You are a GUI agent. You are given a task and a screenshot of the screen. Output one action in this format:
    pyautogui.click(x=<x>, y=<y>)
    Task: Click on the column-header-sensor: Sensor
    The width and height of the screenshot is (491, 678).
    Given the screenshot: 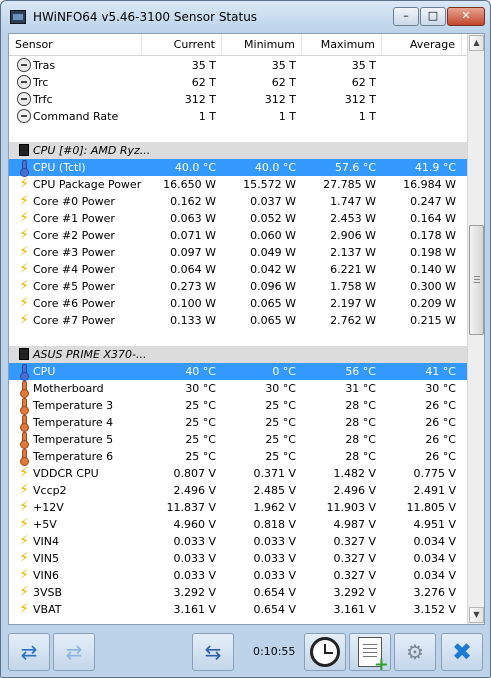 What is the action you would take?
    pyautogui.click(x=75, y=45)
    